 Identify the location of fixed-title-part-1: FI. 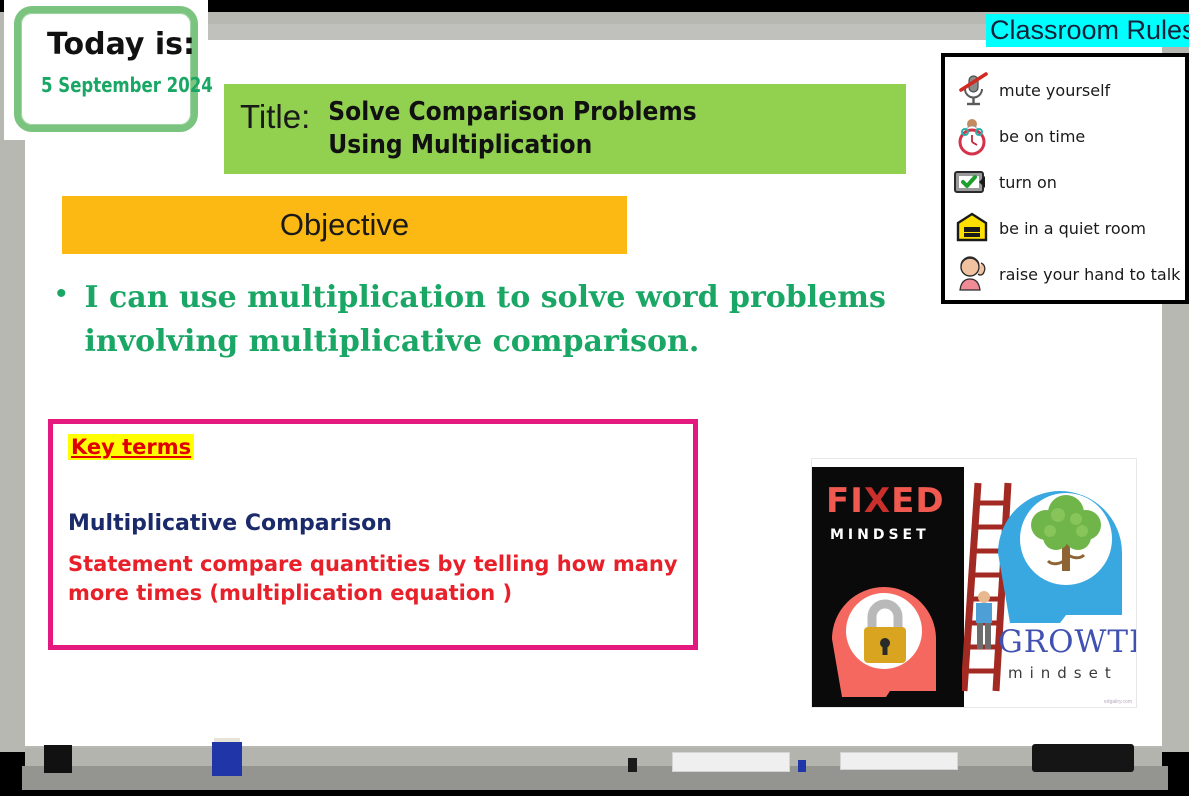
(845, 501).